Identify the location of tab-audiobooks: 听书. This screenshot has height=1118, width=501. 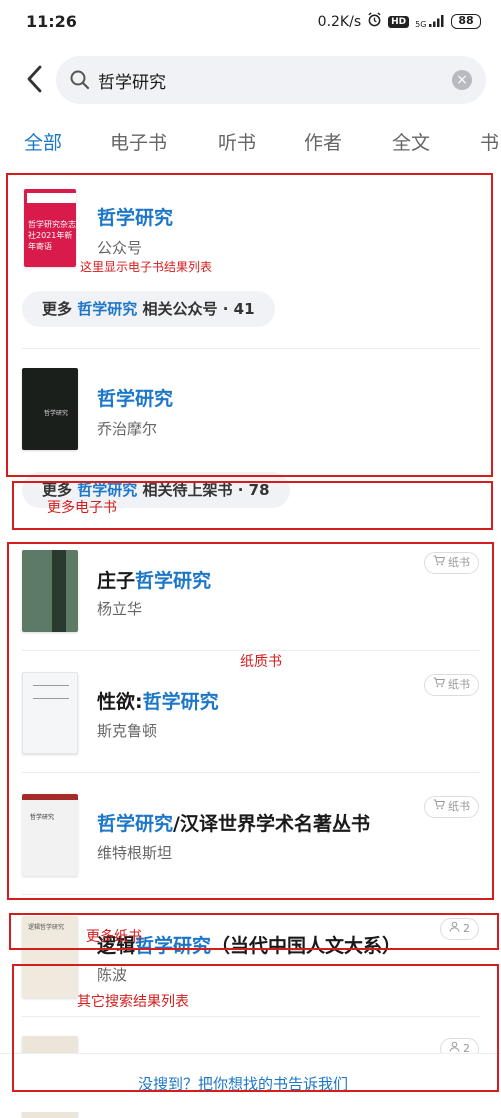
(237, 141).